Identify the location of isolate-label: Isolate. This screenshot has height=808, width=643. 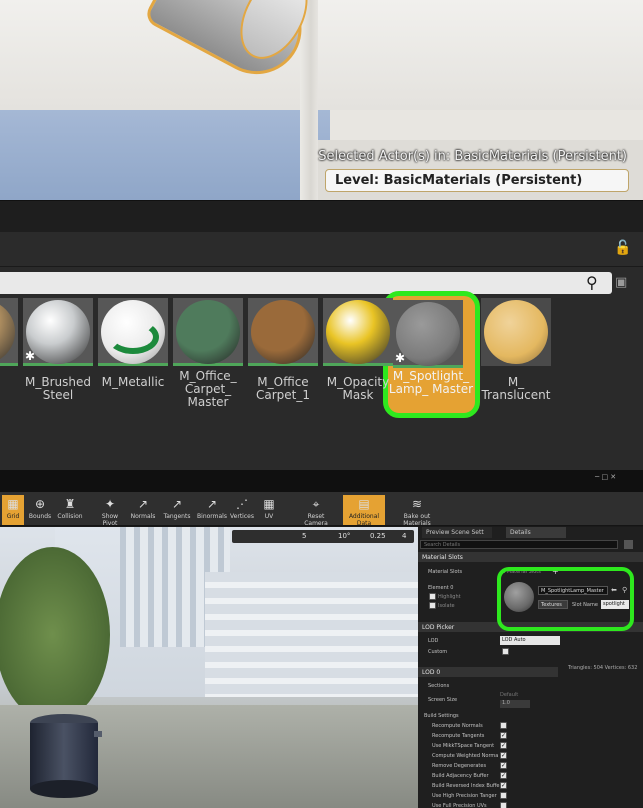
(446, 606).